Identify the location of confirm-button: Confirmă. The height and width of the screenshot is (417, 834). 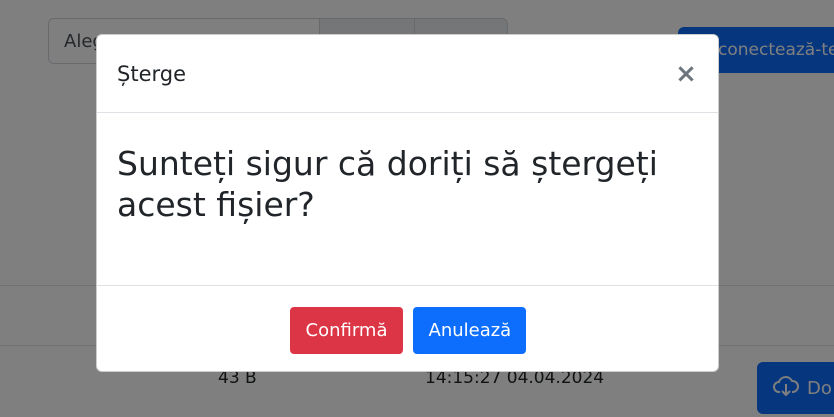
(346, 330).